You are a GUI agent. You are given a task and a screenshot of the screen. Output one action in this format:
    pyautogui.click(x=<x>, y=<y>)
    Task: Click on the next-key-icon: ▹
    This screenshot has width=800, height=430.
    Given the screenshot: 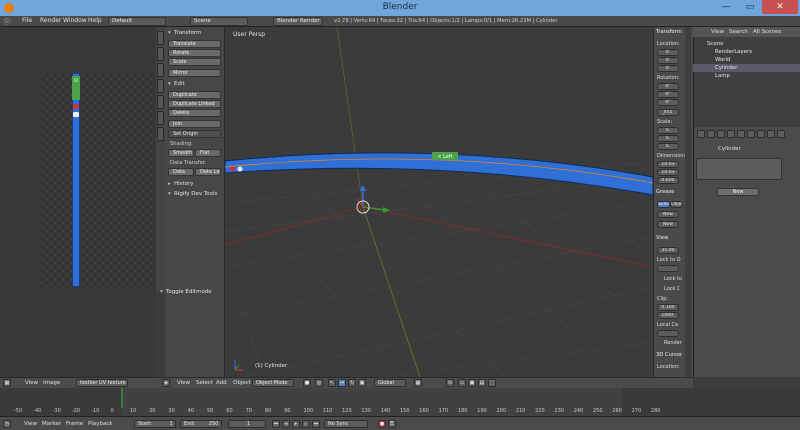 What is the action you would take?
    pyautogui.click(x=306, y=424)
    